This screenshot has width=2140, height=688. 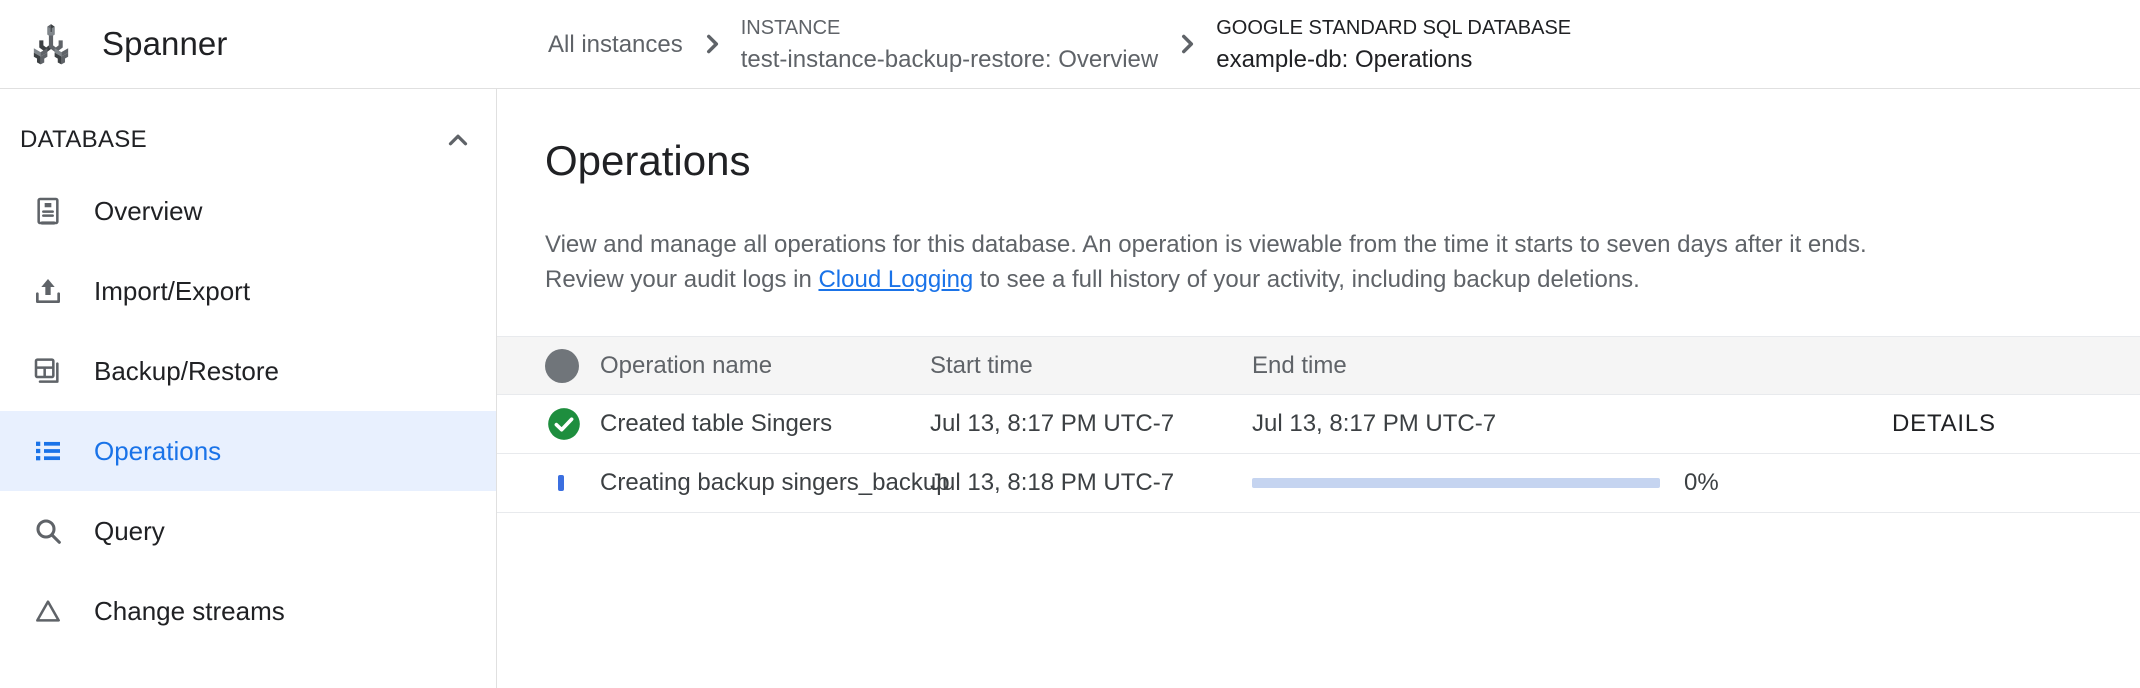 I want to click on page-description-line-2-prefix: Review your audit logs in, so click(x=682, y=279).